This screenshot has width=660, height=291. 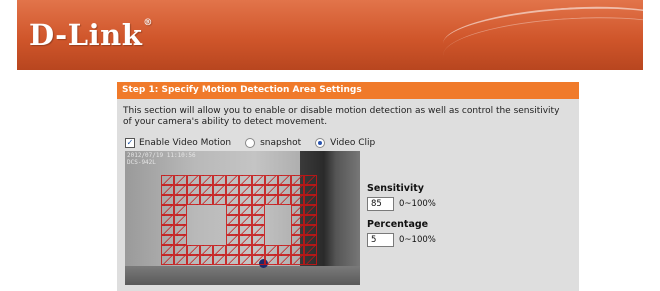 I want to click on enable-video-motion-checkbox: ✓, so click(x=130, y=143).